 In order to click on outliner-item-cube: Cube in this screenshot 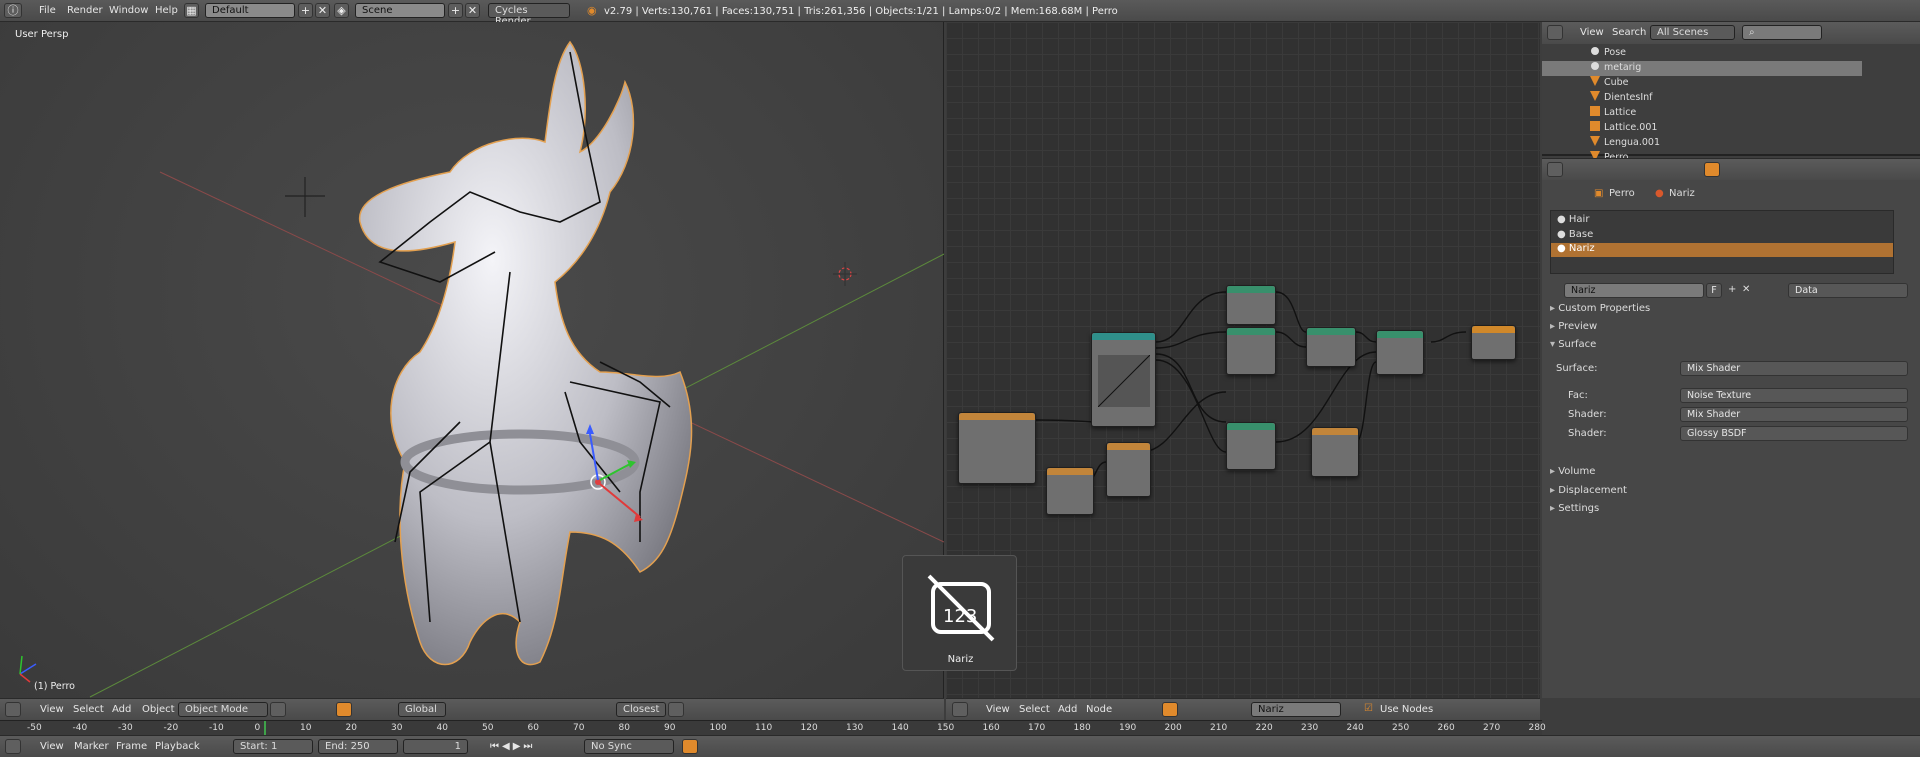, I will do `click(1609, 83)`.